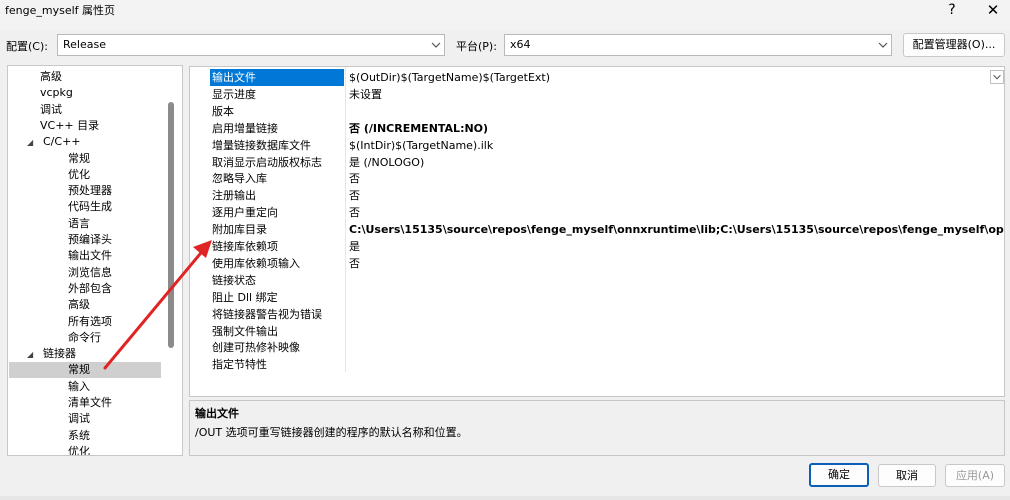 The image size is (1010, 500). What do you see at coordinates (51, 109) in the screenshot?
I see `tree-item-label: 调试` at bounding box center [51, 109].